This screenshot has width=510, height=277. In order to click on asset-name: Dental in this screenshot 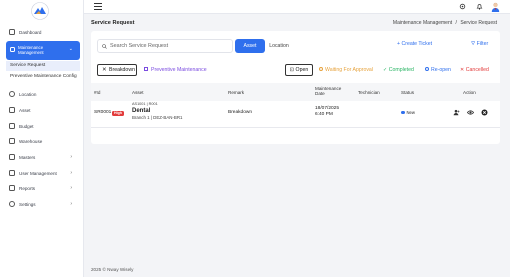, I will do `click(141, 110)`.